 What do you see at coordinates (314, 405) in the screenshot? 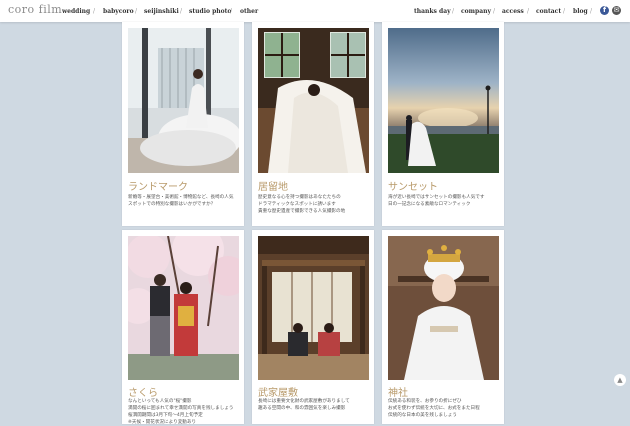
I see `card-description: 長崎には重要文化財の武家屋敷がありまして 趣ある空間の中、和の雰囲気を楽しみ撮影` at bounding box center [314, 405].